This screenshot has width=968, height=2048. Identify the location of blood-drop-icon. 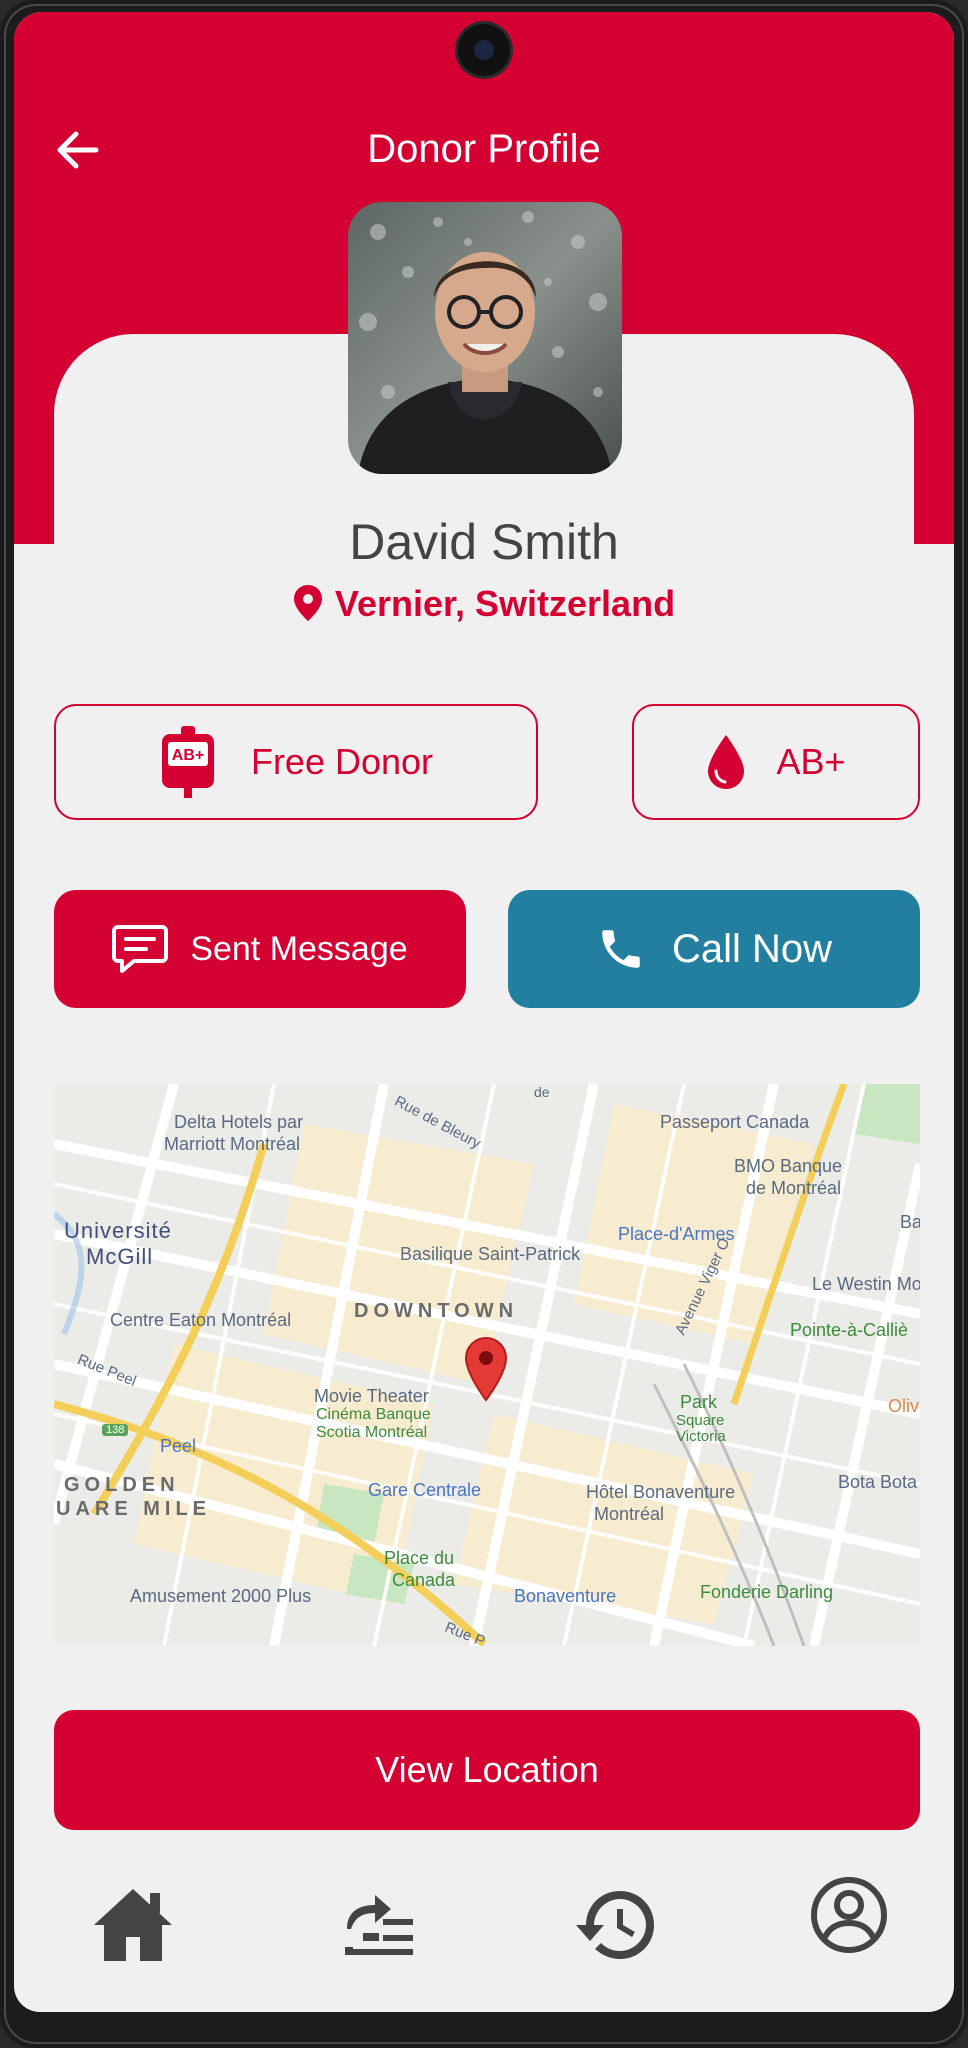
(726, 762).